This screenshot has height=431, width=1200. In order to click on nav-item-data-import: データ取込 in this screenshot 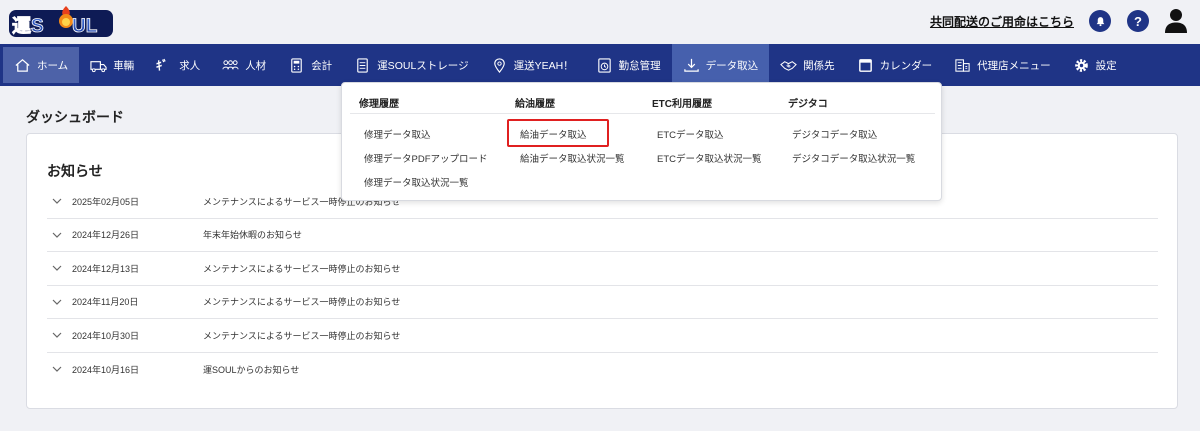, I will do `click(720, 65)`.